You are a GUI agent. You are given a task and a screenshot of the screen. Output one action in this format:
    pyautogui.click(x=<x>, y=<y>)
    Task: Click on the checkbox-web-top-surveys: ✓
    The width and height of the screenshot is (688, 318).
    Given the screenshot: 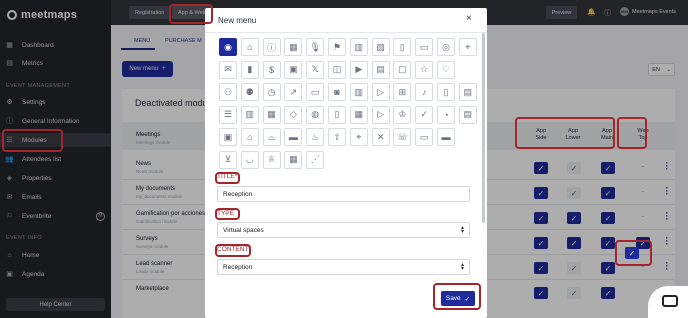 What is the action you would take?
    pyautogui.click(x=632, y=253)
    